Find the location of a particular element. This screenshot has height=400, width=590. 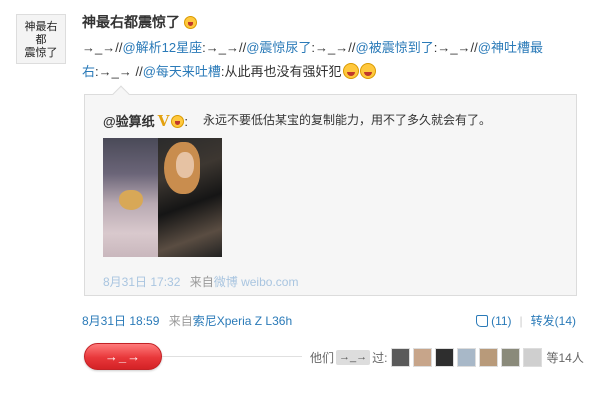

reactors-row: 他们 →_→ 过: 等14人 is located at coordinates (447, 357).